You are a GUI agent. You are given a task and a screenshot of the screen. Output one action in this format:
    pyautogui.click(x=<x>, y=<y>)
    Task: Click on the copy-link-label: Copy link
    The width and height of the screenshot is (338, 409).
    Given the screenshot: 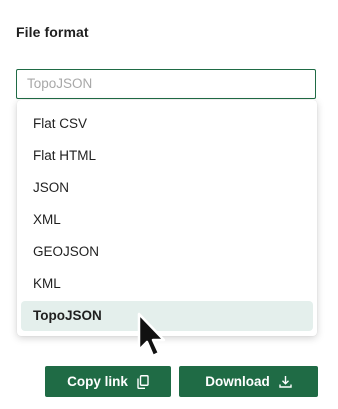 What is the action you would take?
    pyautogui.click(x=97, y=381)
    